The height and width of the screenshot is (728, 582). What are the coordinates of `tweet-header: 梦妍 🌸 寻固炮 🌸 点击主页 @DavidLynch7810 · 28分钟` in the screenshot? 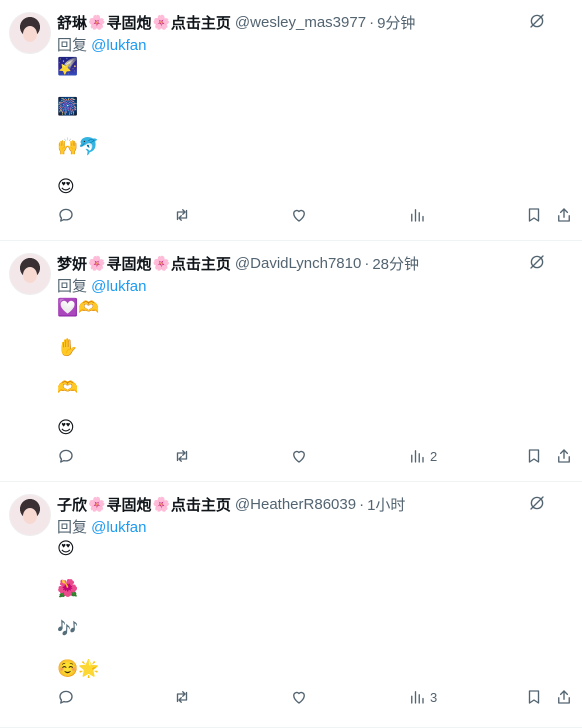 It's located at (287, 263).